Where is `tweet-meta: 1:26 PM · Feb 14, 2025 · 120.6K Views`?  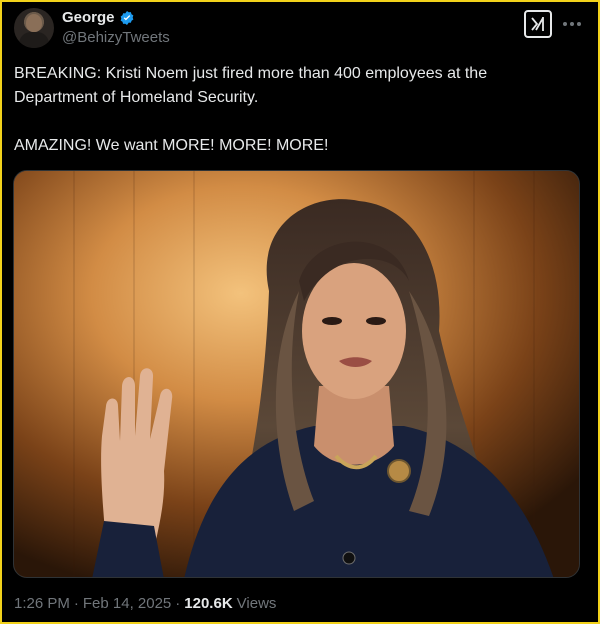 tweet-meta: 1:26 PM · Feb 14, 2025 · 120.6K Views is located at coordinates (145, 603).